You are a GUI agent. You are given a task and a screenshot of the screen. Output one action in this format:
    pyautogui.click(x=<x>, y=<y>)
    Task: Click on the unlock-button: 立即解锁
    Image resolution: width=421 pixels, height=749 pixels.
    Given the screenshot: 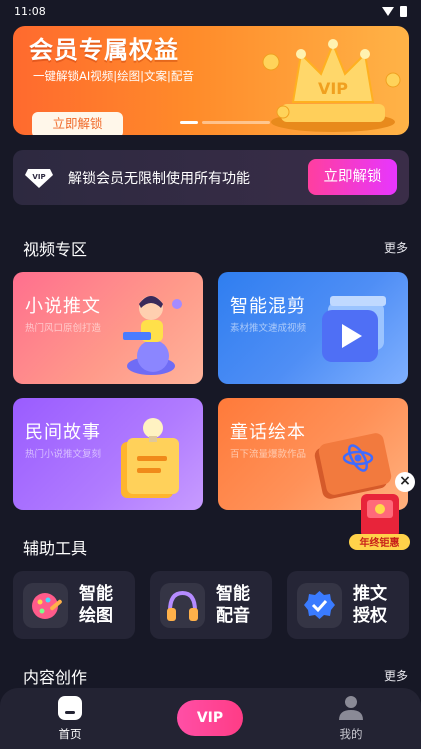 What is the action you would take?
    pyautogui.click(x=352, y=177)
    